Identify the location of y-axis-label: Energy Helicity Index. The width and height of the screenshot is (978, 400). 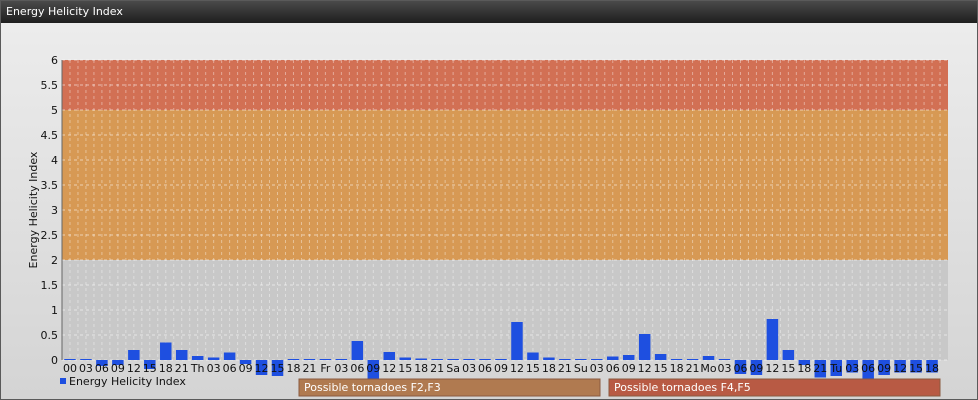
(33, 209).